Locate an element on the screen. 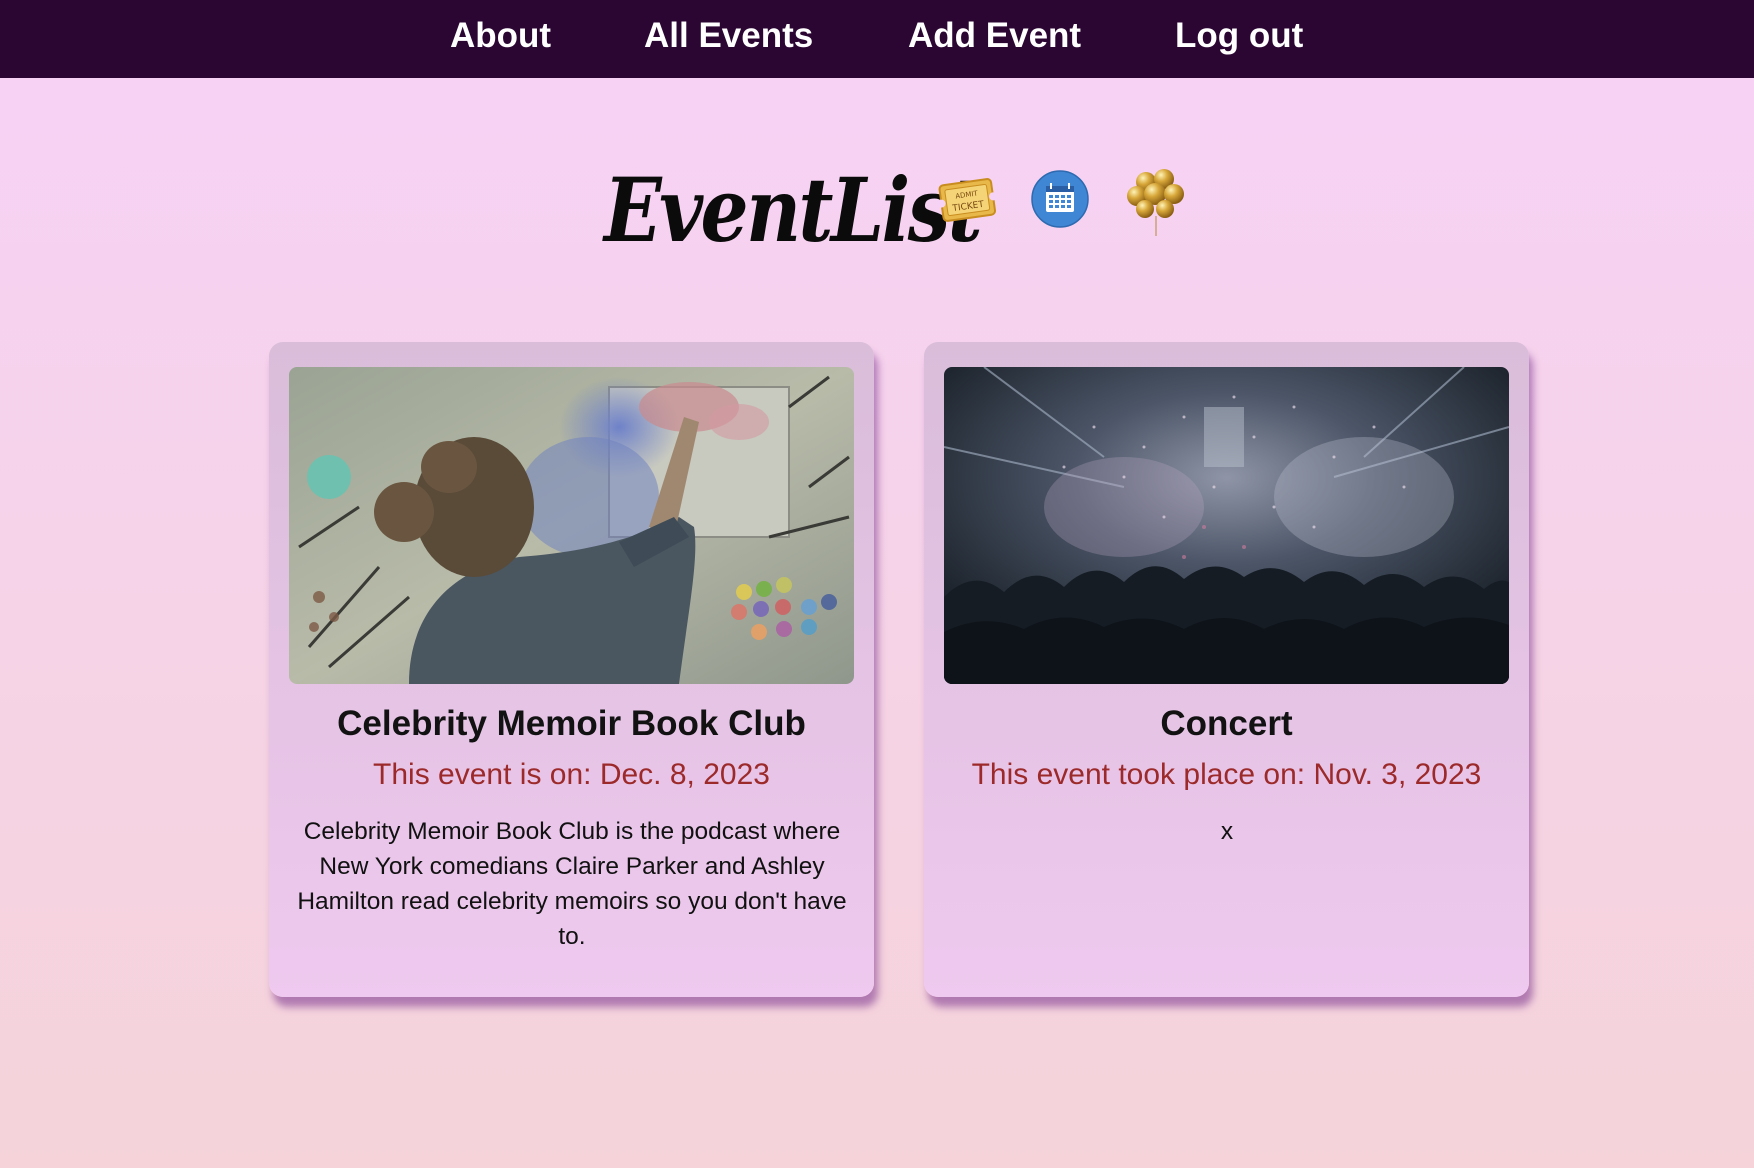  page-header: EventList ADMIT TICKET is located at coordinates (877, 210).